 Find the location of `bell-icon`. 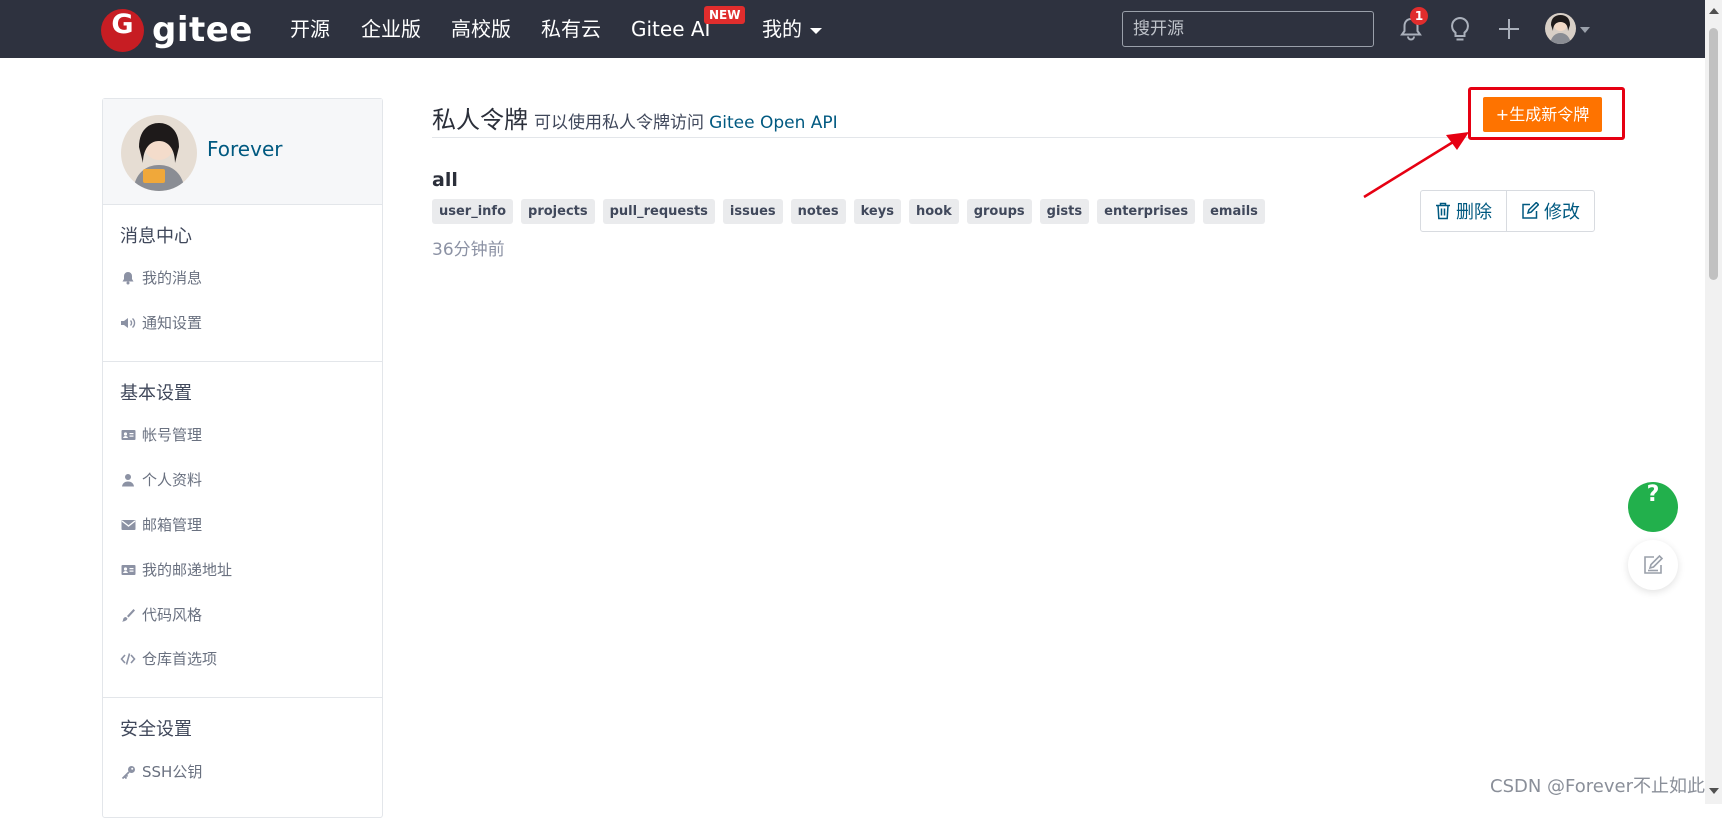

bell-icon is located at coordinates (128, 278).